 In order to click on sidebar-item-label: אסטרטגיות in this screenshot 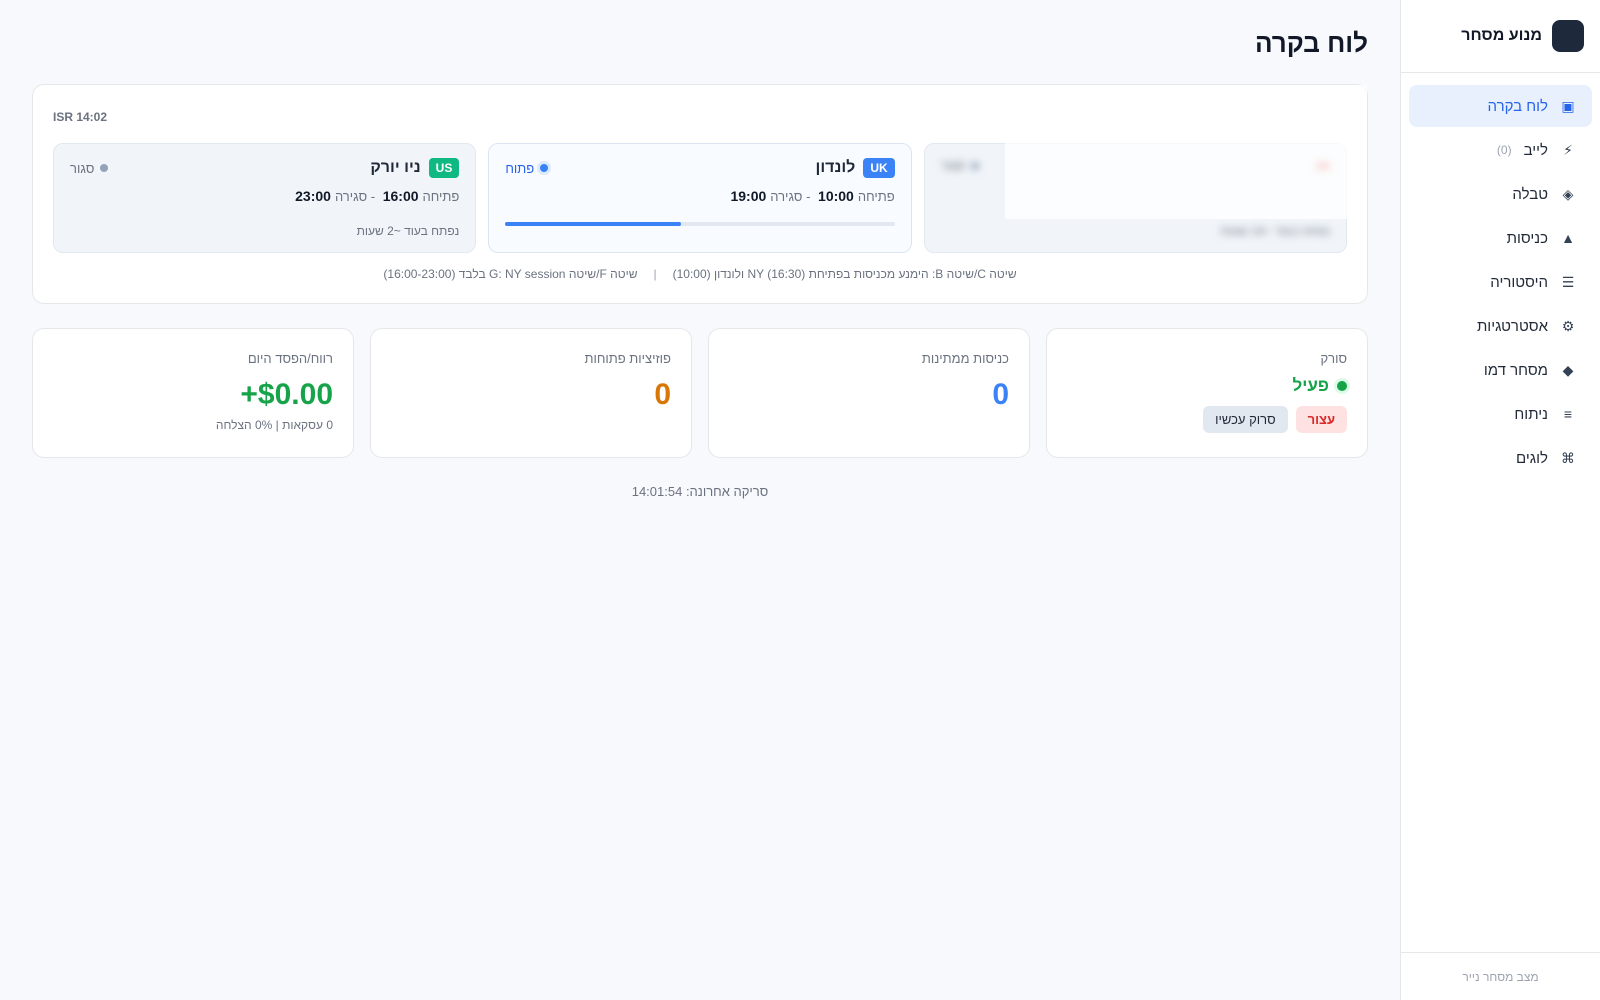, I will do `click(1512, 326)`.